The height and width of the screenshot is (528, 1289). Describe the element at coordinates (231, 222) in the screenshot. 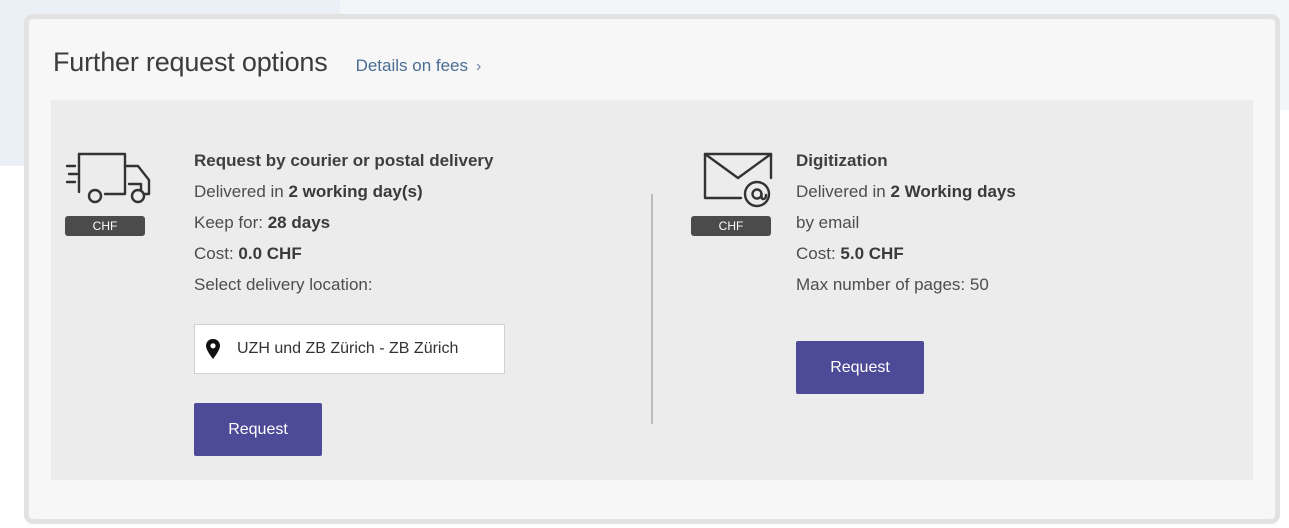

I see `keep-prefix: Keep for:` at that location.